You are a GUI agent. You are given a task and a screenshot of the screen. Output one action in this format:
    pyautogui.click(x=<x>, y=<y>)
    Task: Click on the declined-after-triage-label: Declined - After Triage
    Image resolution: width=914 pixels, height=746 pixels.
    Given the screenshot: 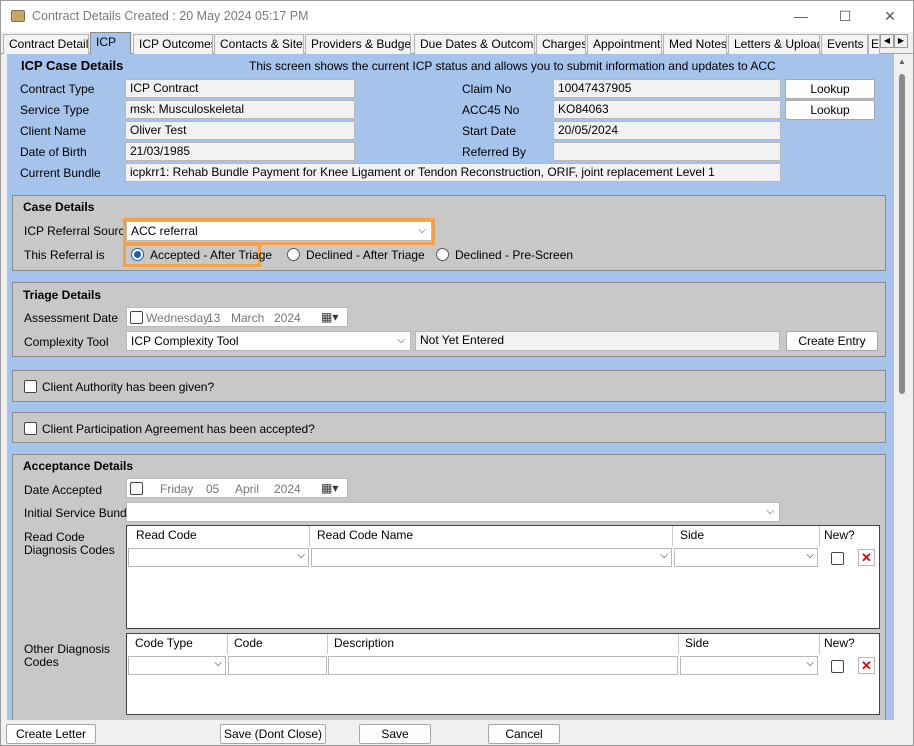 What is the action you would take?
    pyautogui.click(x=365, y=255)
    